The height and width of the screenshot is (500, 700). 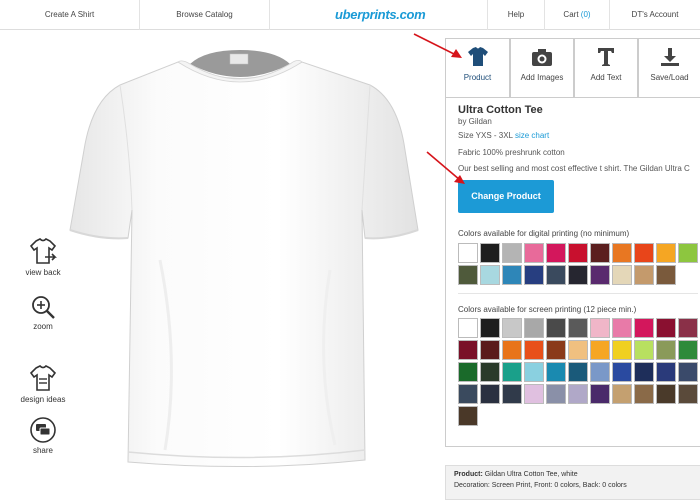 I want to click on tab-add-images-label: Add Images, so click(x=542, y=77).